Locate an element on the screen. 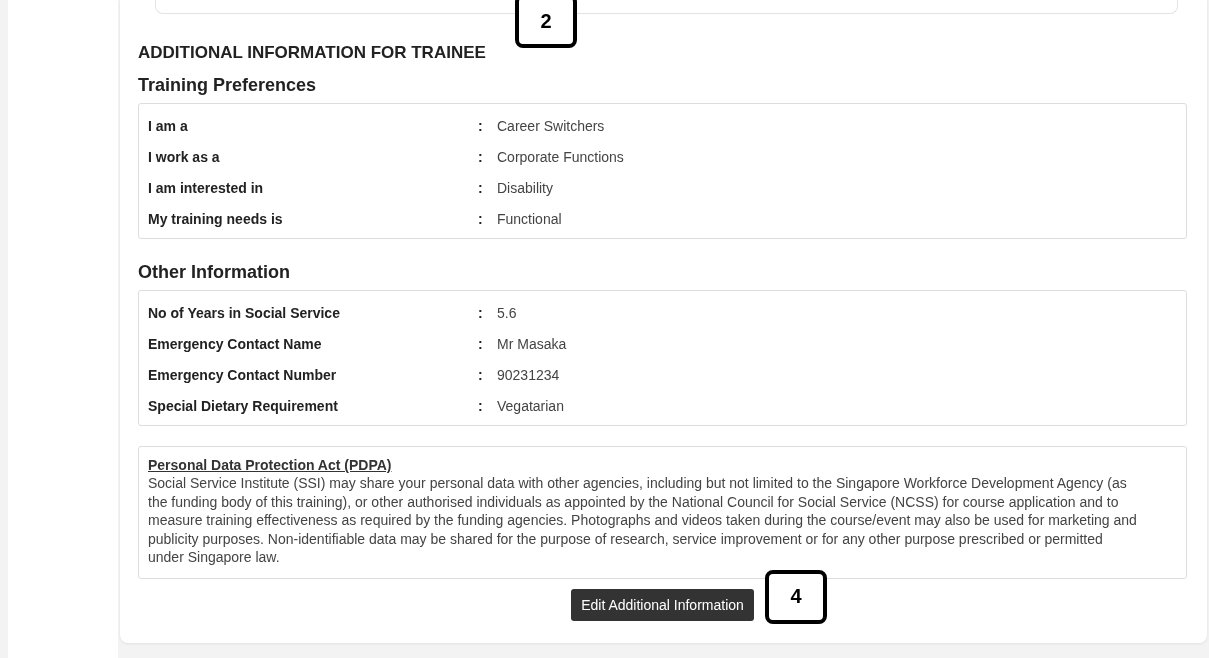 This screenshot has width=1209, height=658. field-label: My training needs is is located at coordinates (216, 218).